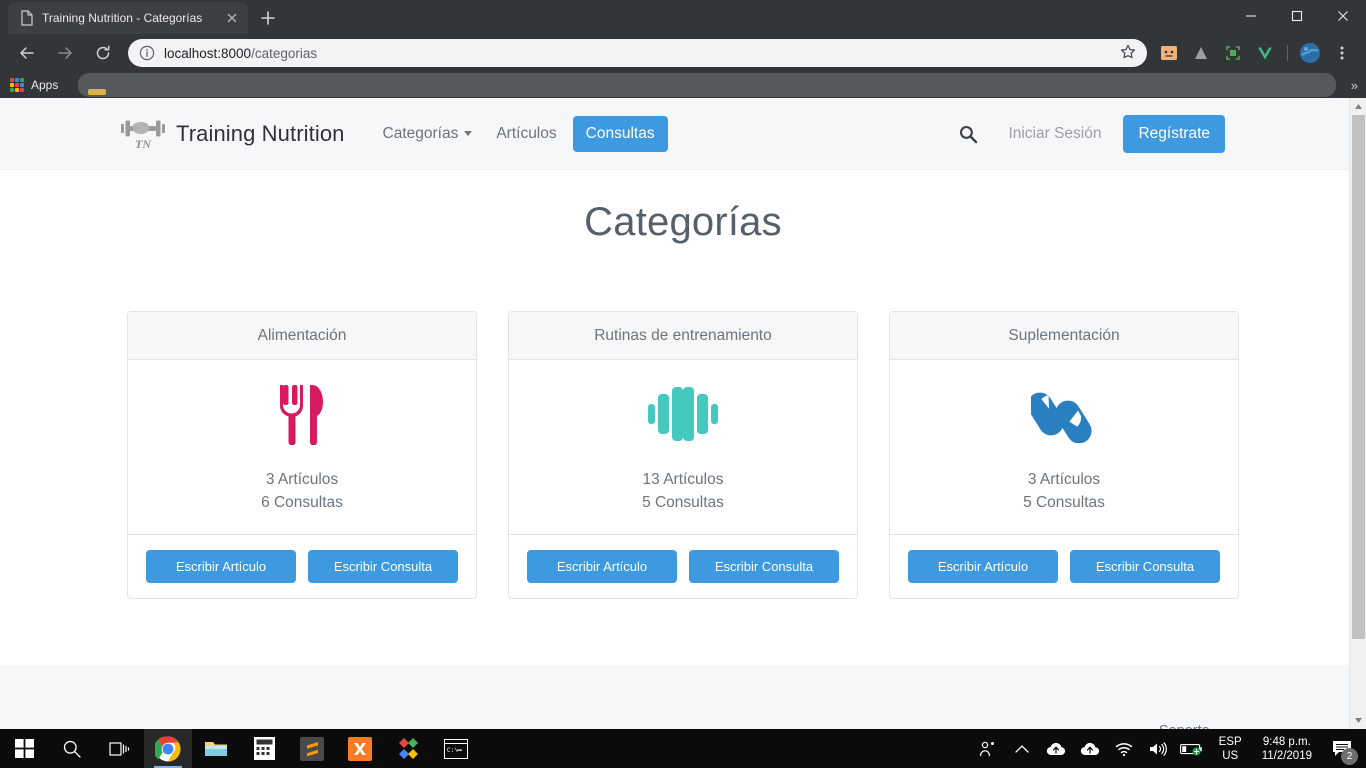  Describe the element at coordinates (65, 53) in the screenshot. I see `forward-arrow-icon` at that location.